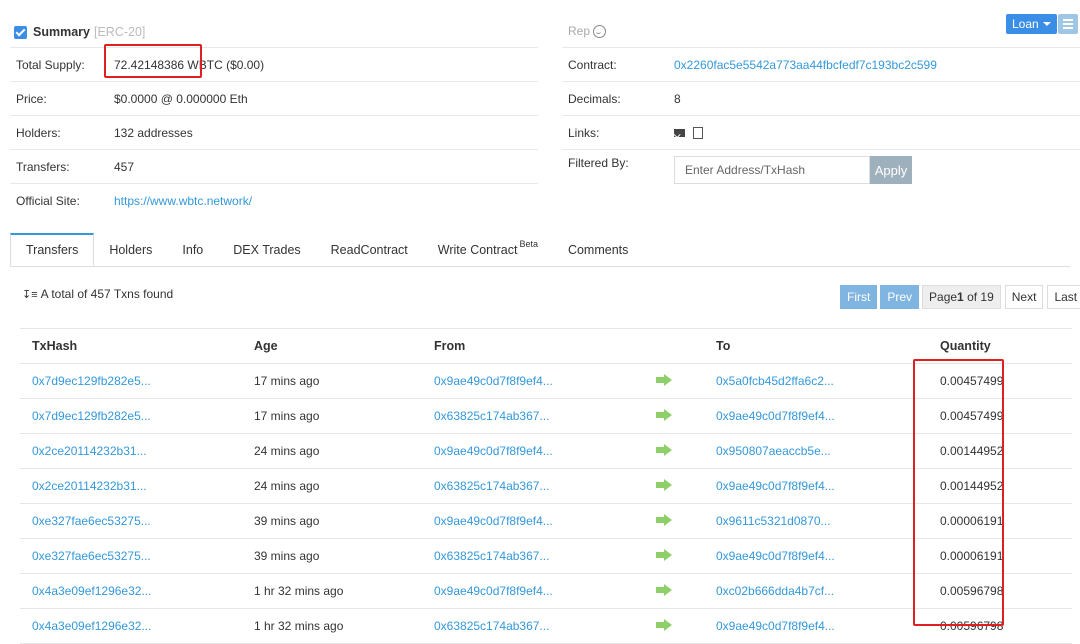  Describe the element at coordinates (124, 166) in the screenshot. I see `transfers-value: 457` at that location.